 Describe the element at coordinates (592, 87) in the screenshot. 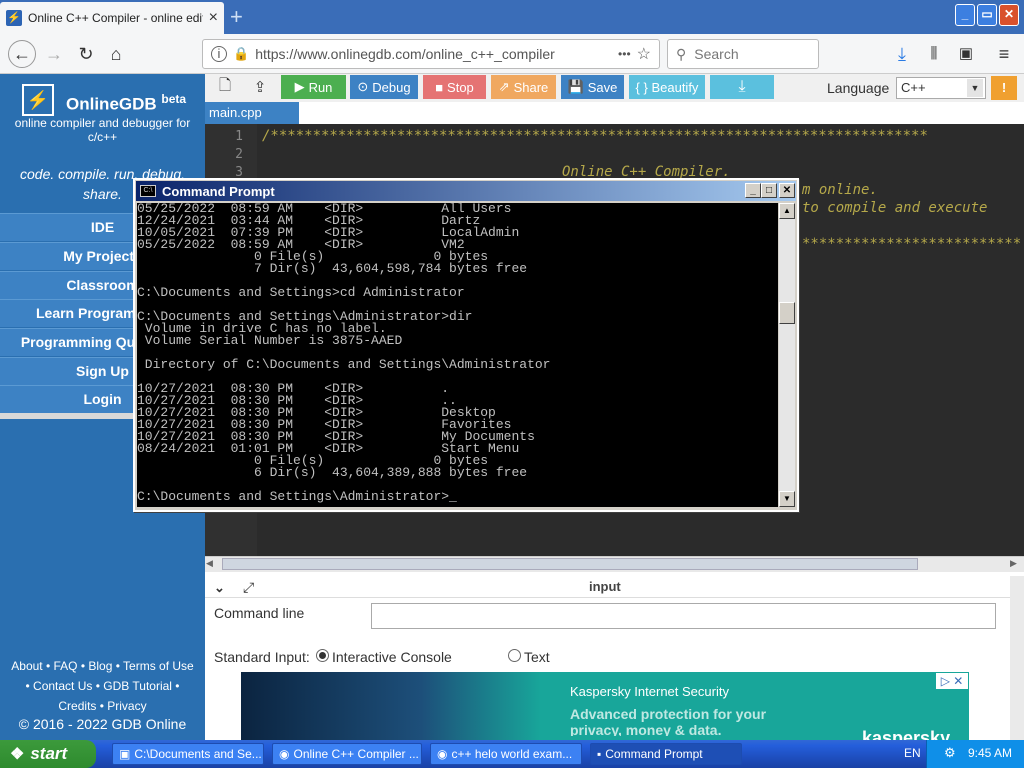

I see `save-button: 💾 Save` at that location.